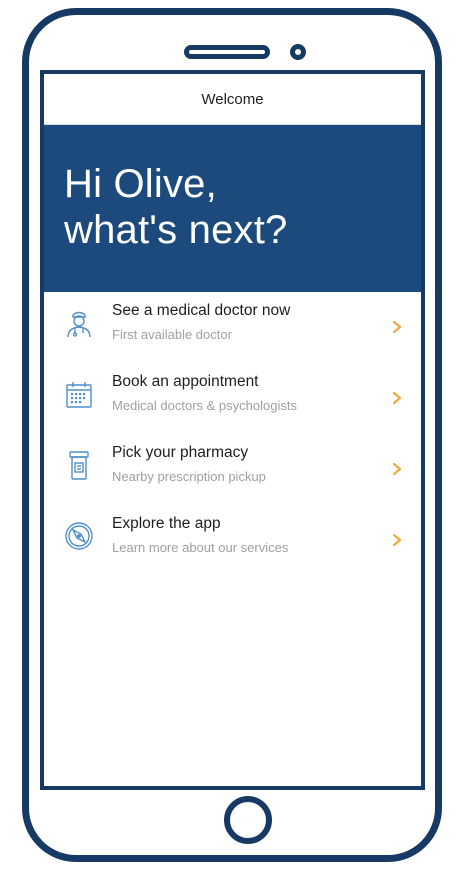  What do you see at coordinates (166, 523) in the screenshot?
I see `menu-item-title: Explore the app` at bounding box center [166, 523].